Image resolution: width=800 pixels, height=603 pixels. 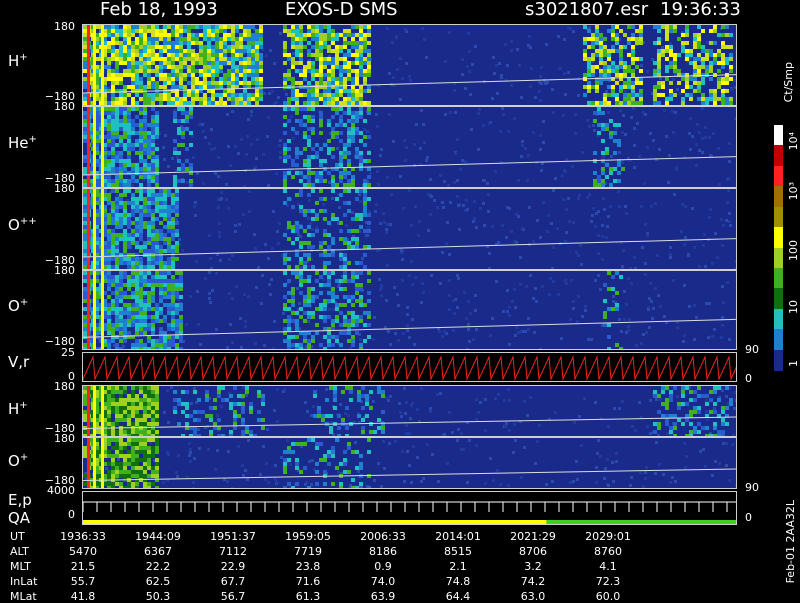 What do you see at coordinates (752, 349) in the screenshot?
I see `right-tick-vr-top: 90` at bounding box center [752, 349].